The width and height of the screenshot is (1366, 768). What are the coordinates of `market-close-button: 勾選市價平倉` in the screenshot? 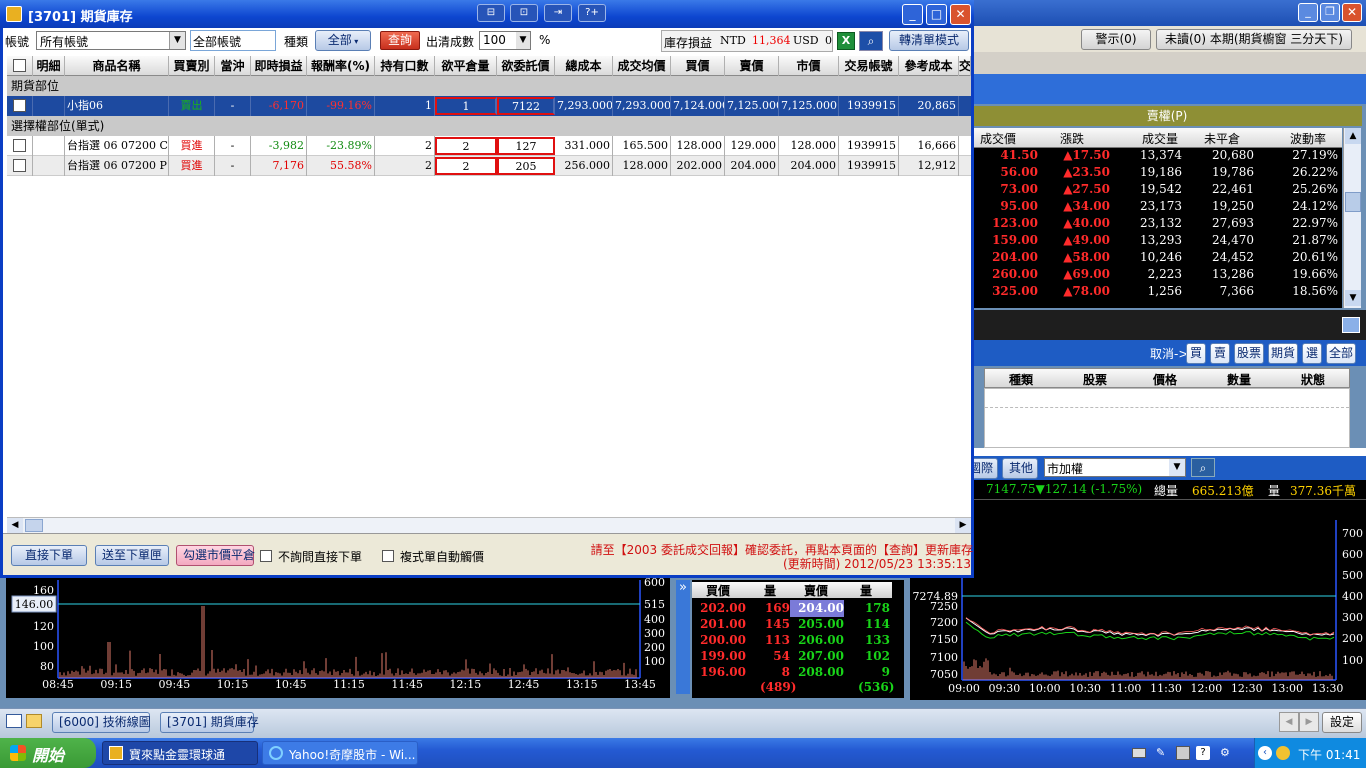 It's located at (215, 555).